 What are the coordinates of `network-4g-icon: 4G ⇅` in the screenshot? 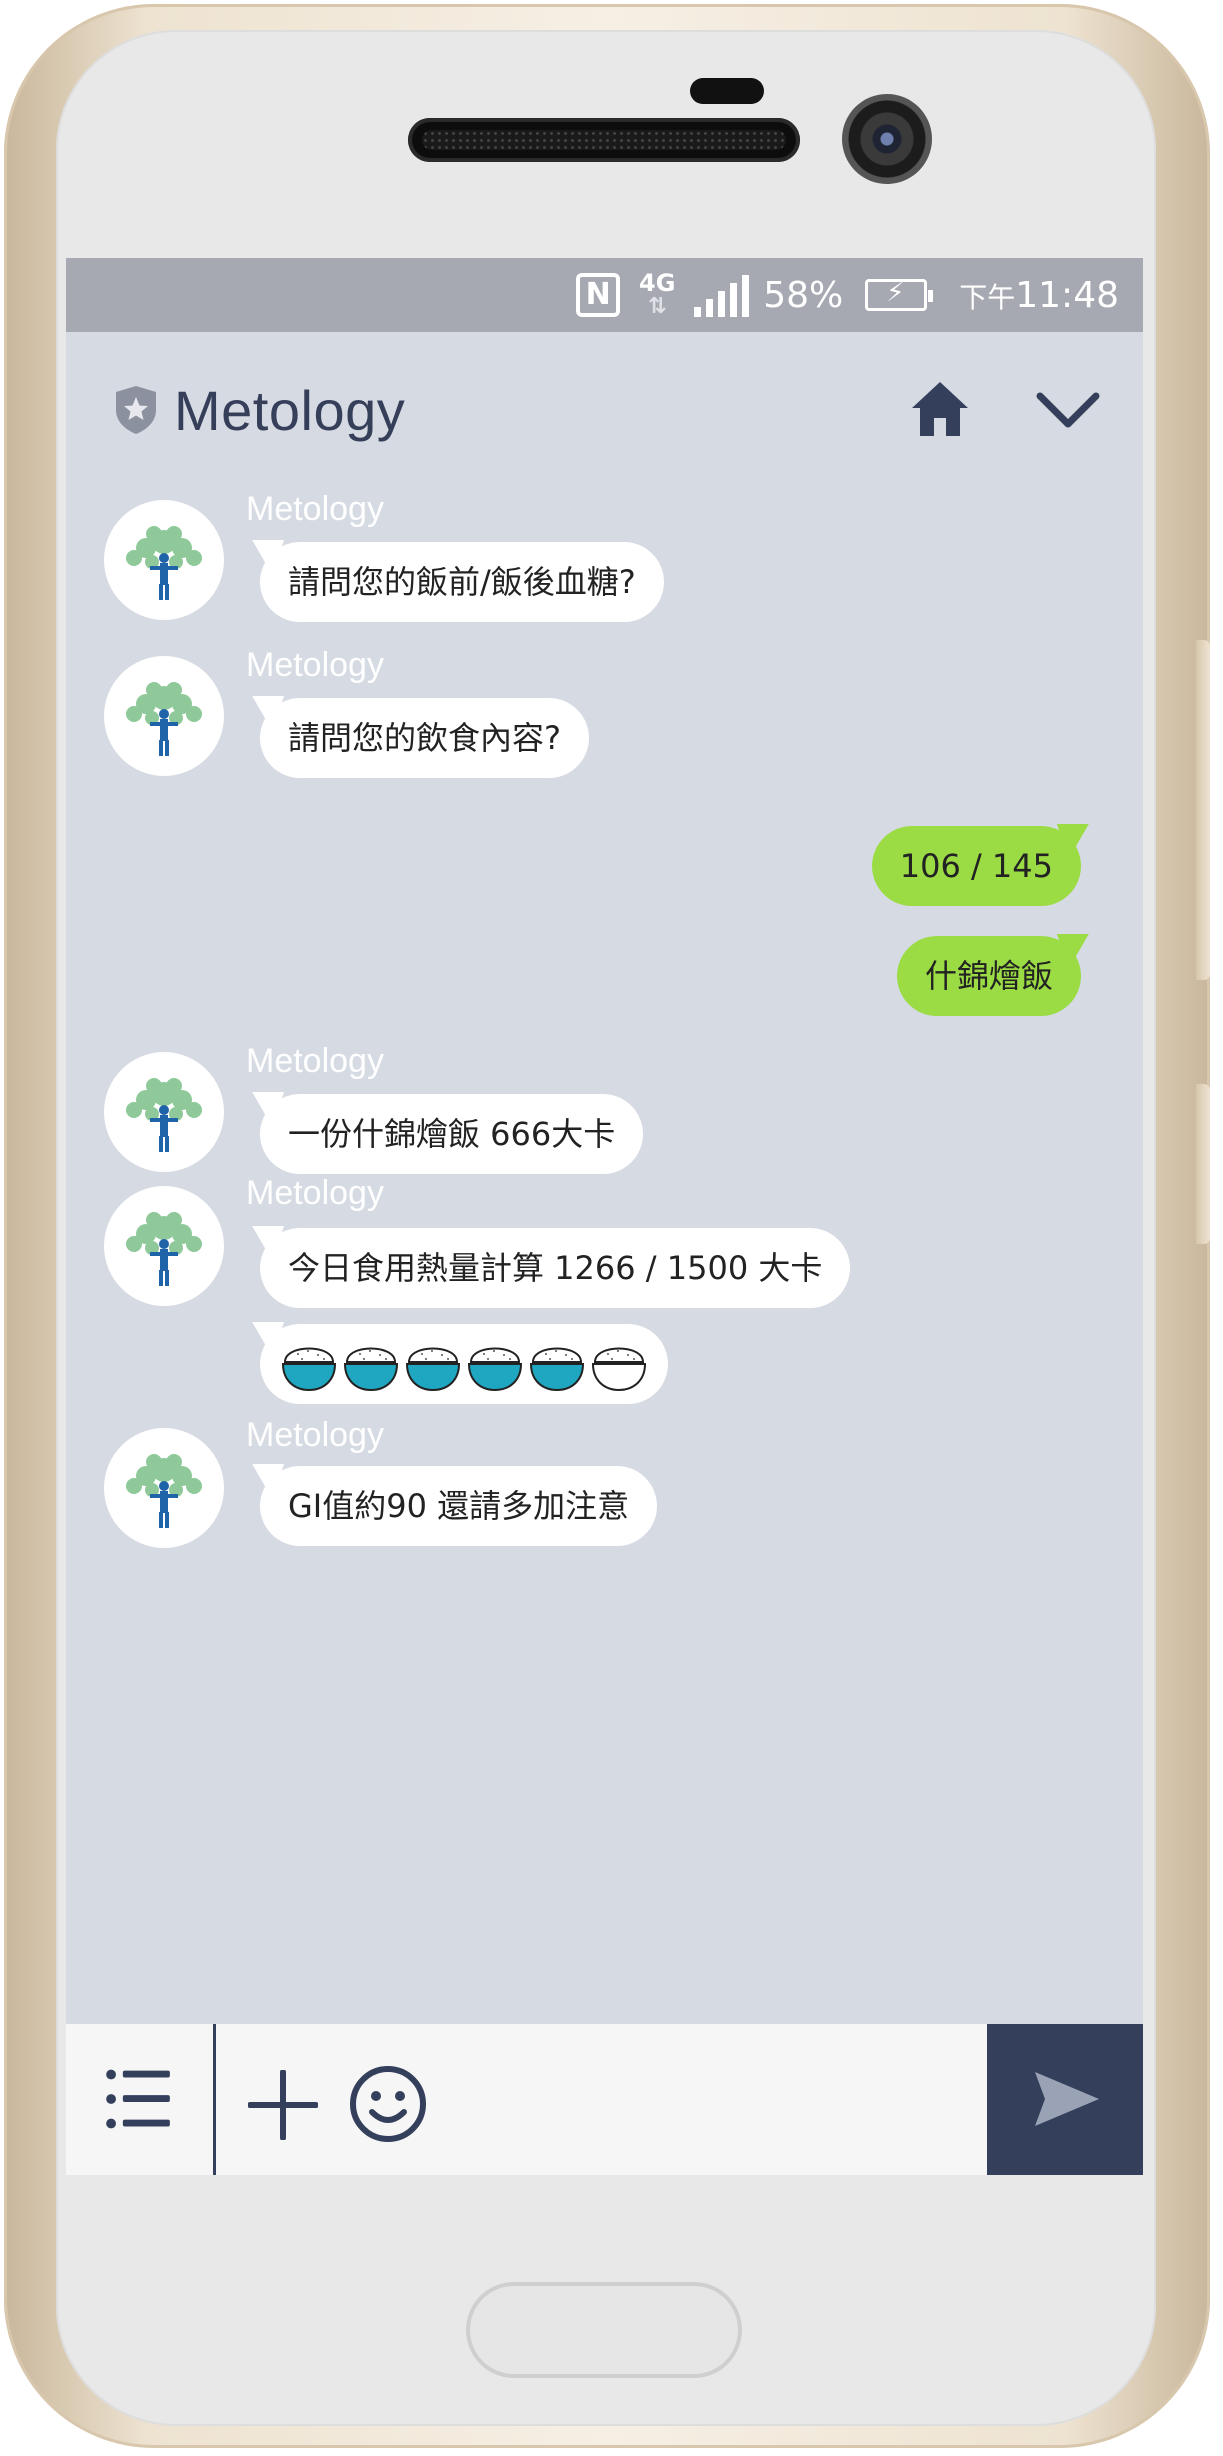 It's located at (657, 295).